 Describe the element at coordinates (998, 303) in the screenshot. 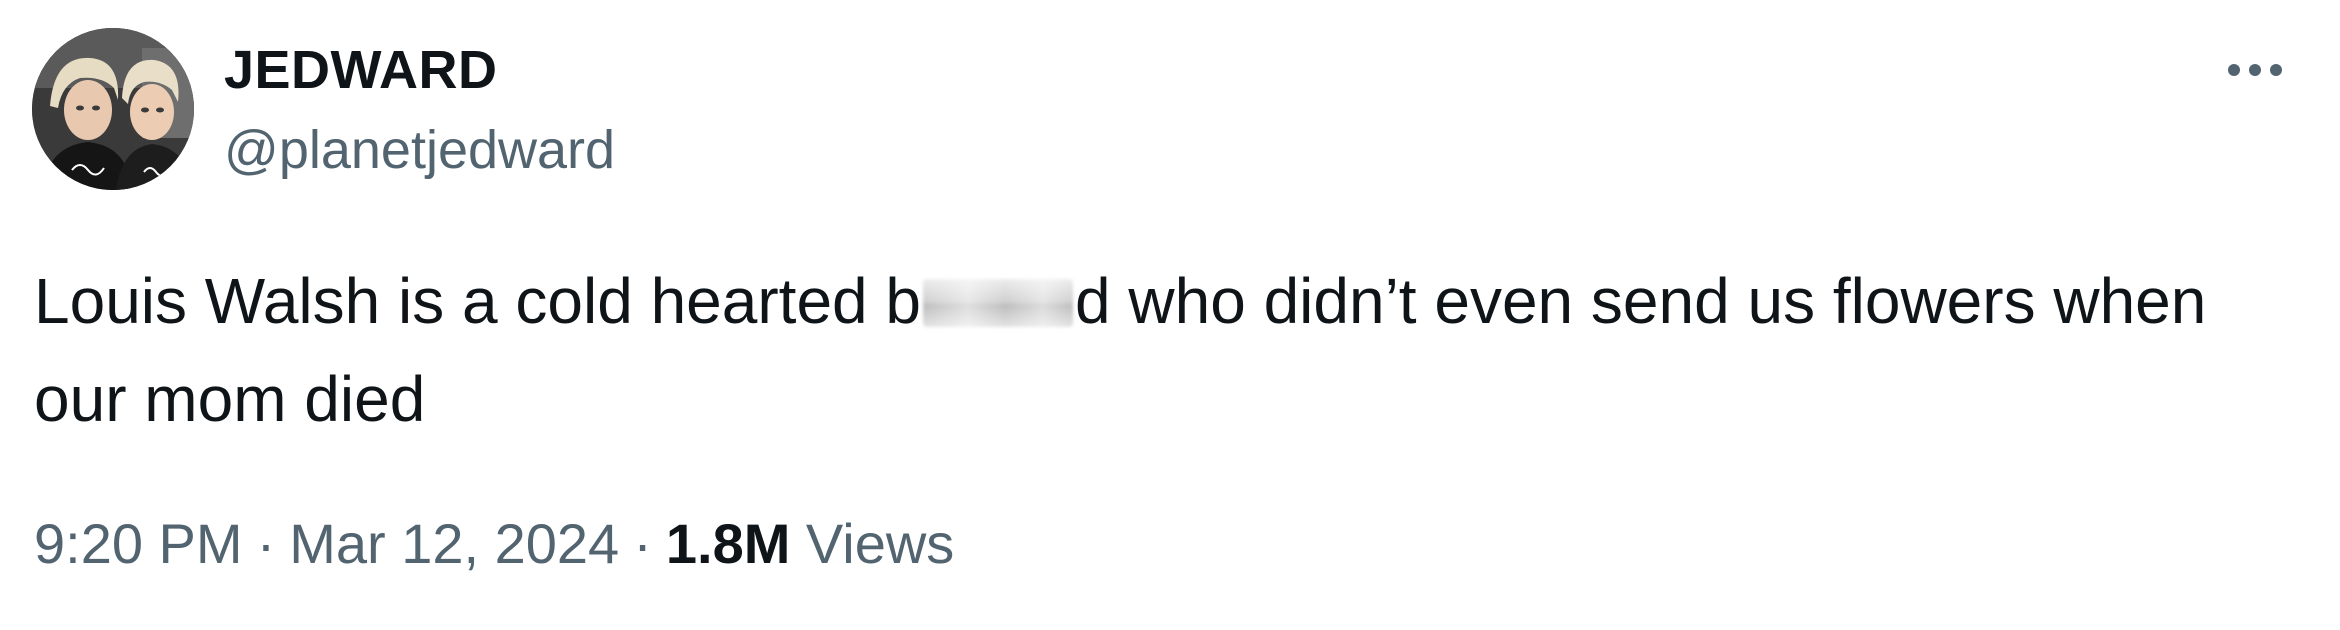

I see `redacted-word-blur` at that location.